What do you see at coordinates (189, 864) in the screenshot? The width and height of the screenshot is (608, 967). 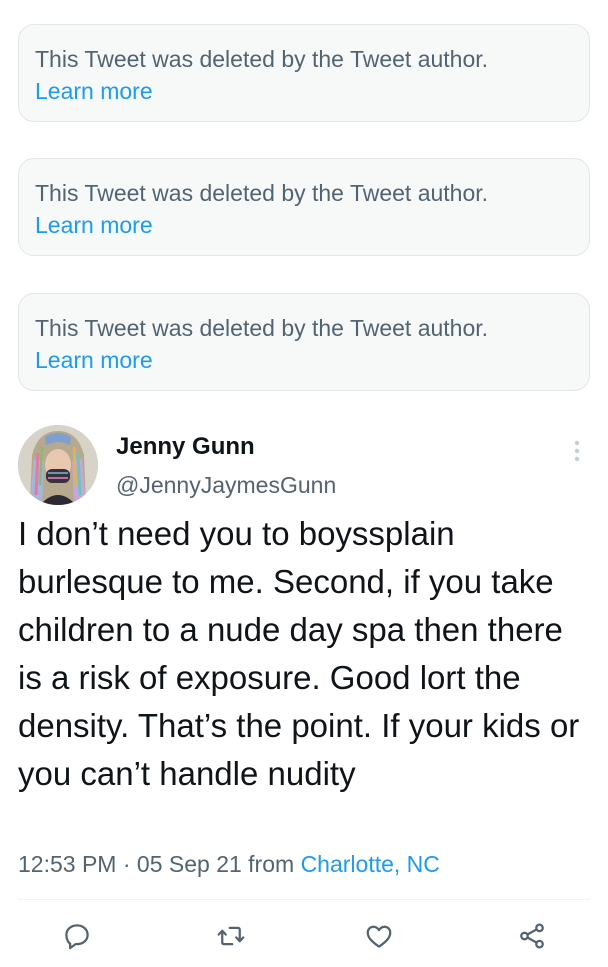 I see `tweet-date: 05 Sep 21` at bounding box center [189, 864].